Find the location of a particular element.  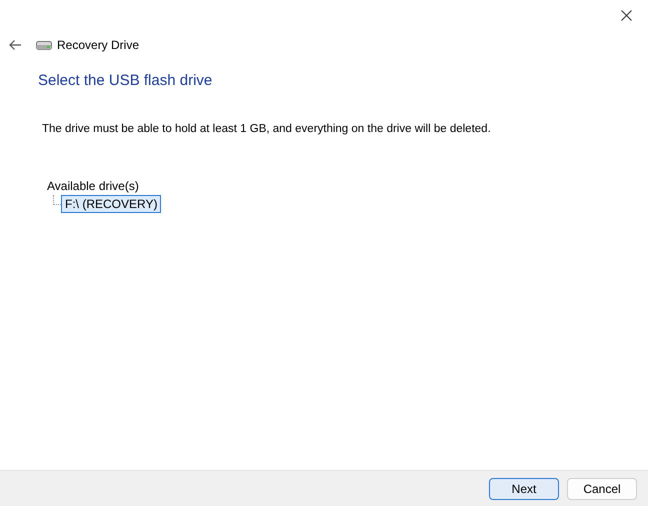

drive-item: F:\ (RECOVERY) is located at coordinates (111, 204).